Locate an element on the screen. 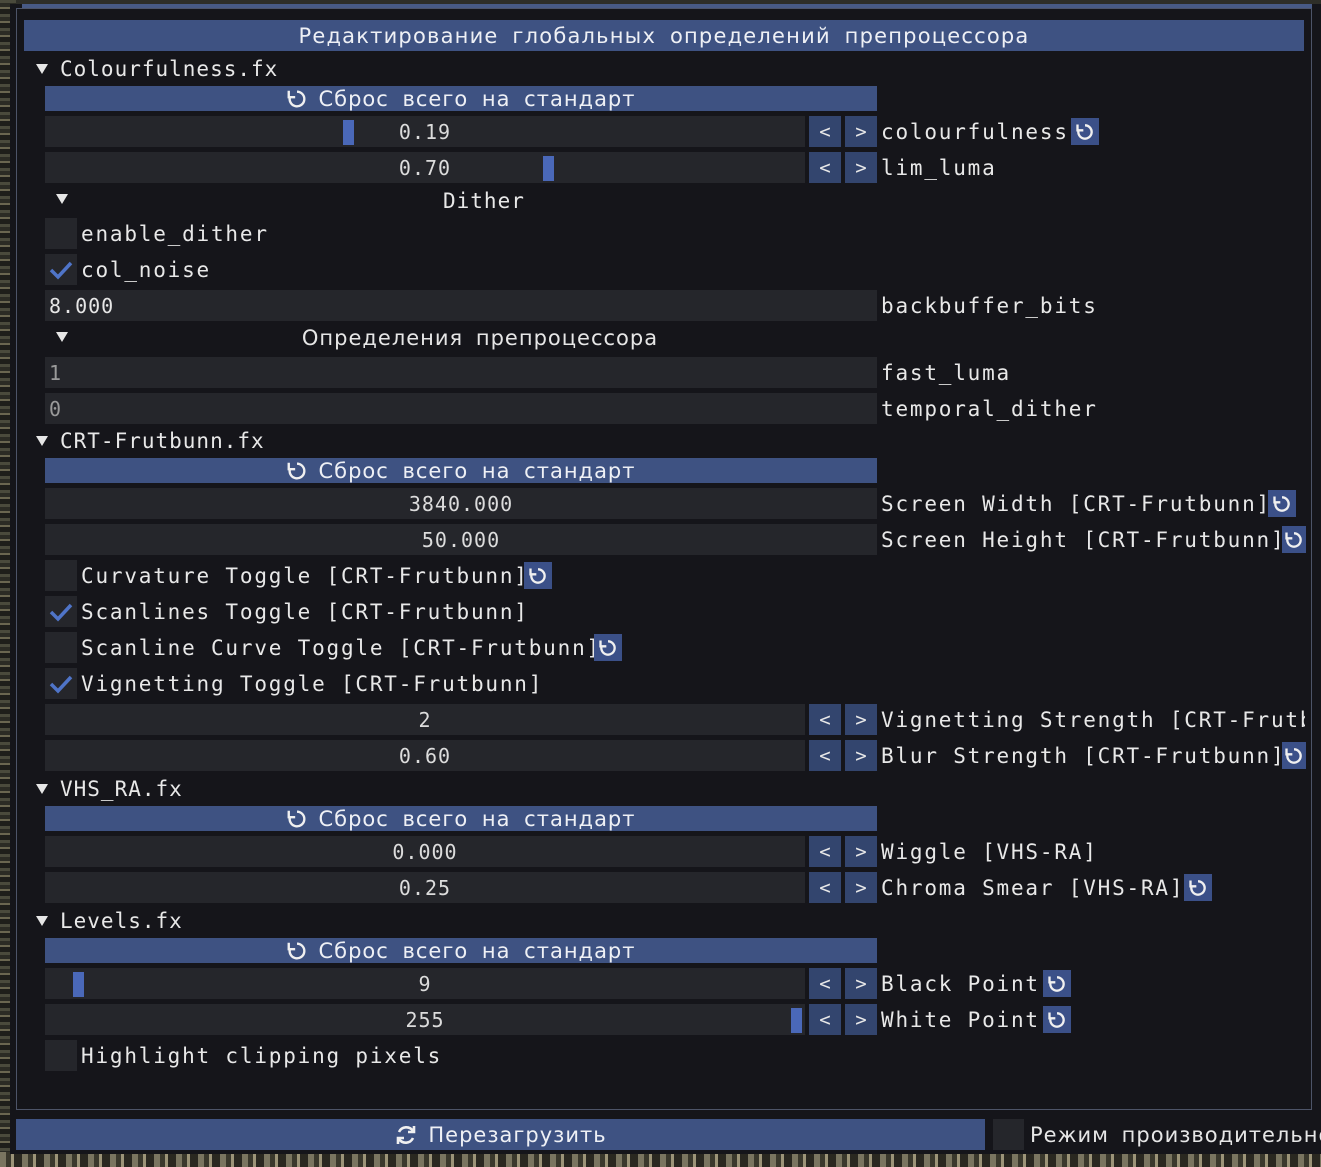  backbuffer-bits-label: backbuffer_bits is located at coordinates (989, 305).